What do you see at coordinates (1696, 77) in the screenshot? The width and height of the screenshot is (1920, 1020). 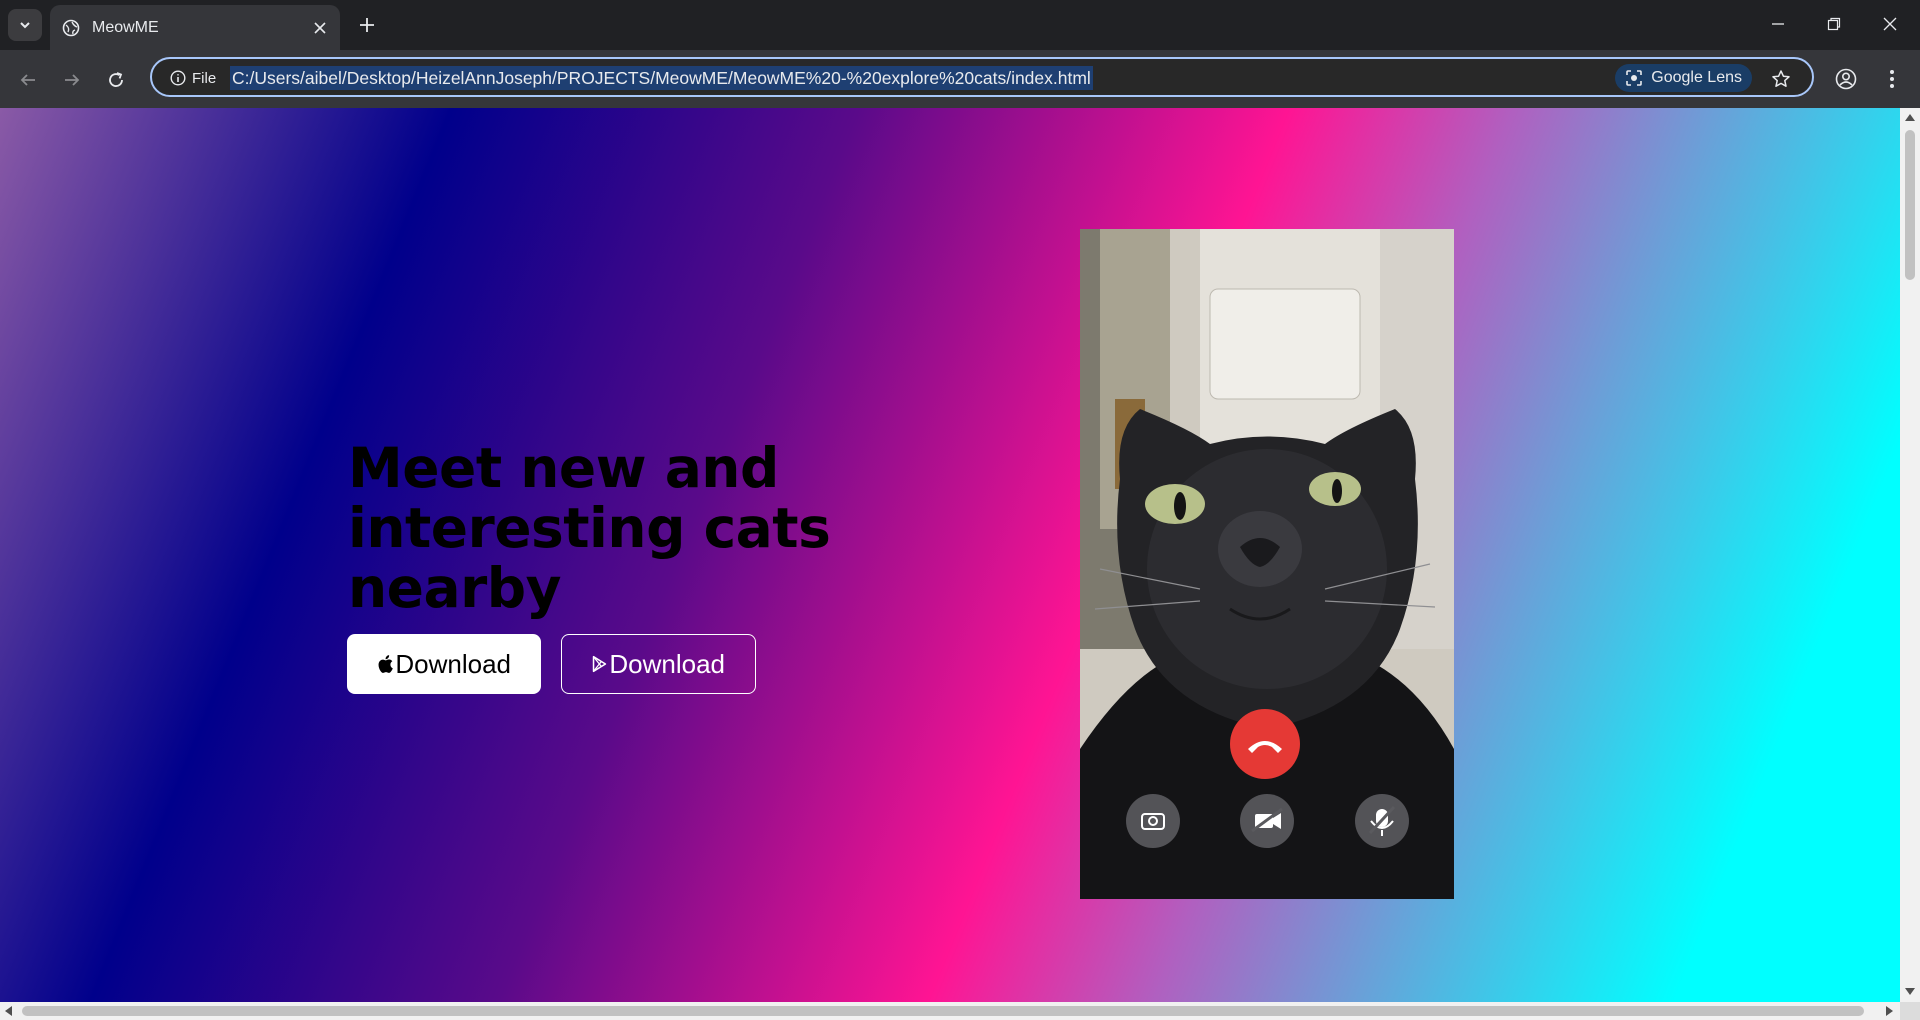 I see `lens-label: Google Lens` at bounding box center [1696, 77].